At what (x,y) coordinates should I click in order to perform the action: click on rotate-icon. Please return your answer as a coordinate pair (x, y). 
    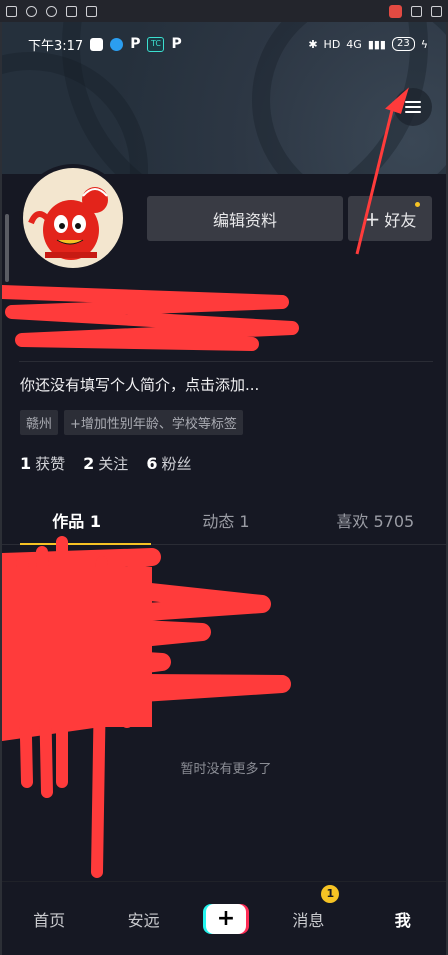
    Looking at the image, I should click on (31, 11).